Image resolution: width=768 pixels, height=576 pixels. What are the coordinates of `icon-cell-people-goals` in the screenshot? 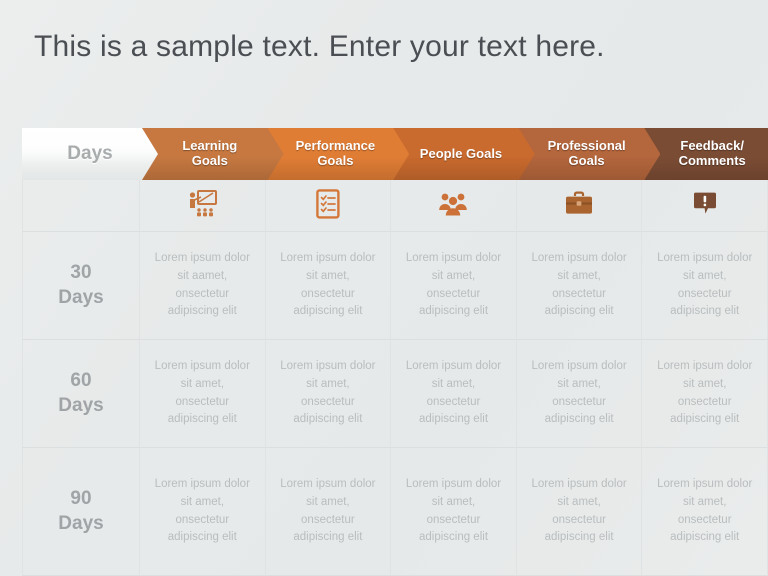 It's located at (454, 204).